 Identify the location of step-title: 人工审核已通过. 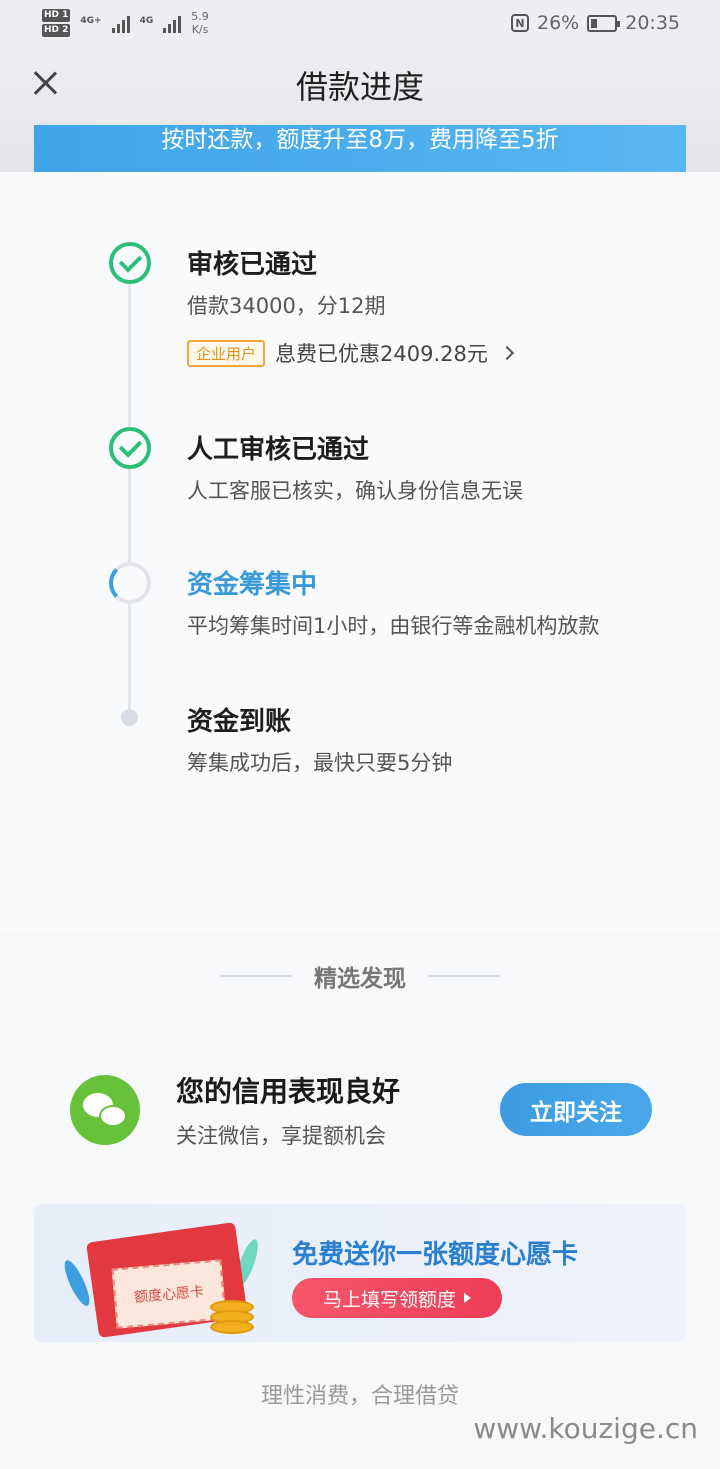
(278, 450).